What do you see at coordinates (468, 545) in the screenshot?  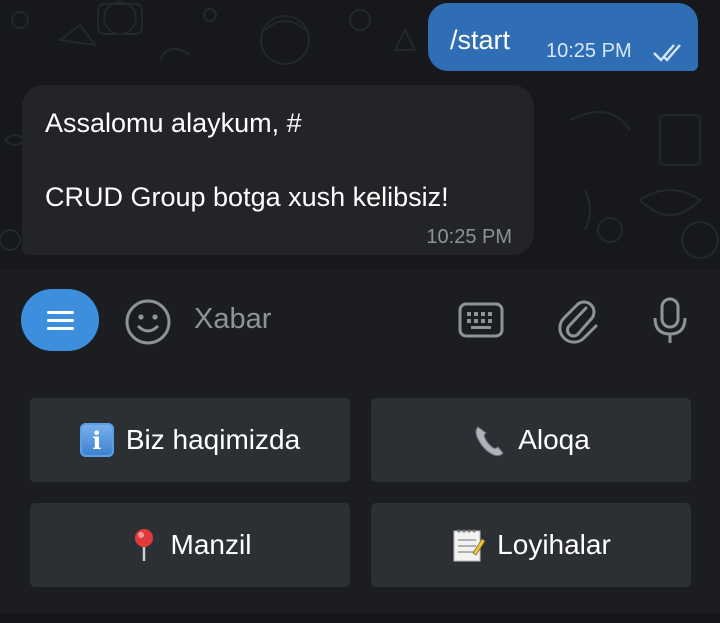 I see `memo-icon` at bounding box center [468, 545].